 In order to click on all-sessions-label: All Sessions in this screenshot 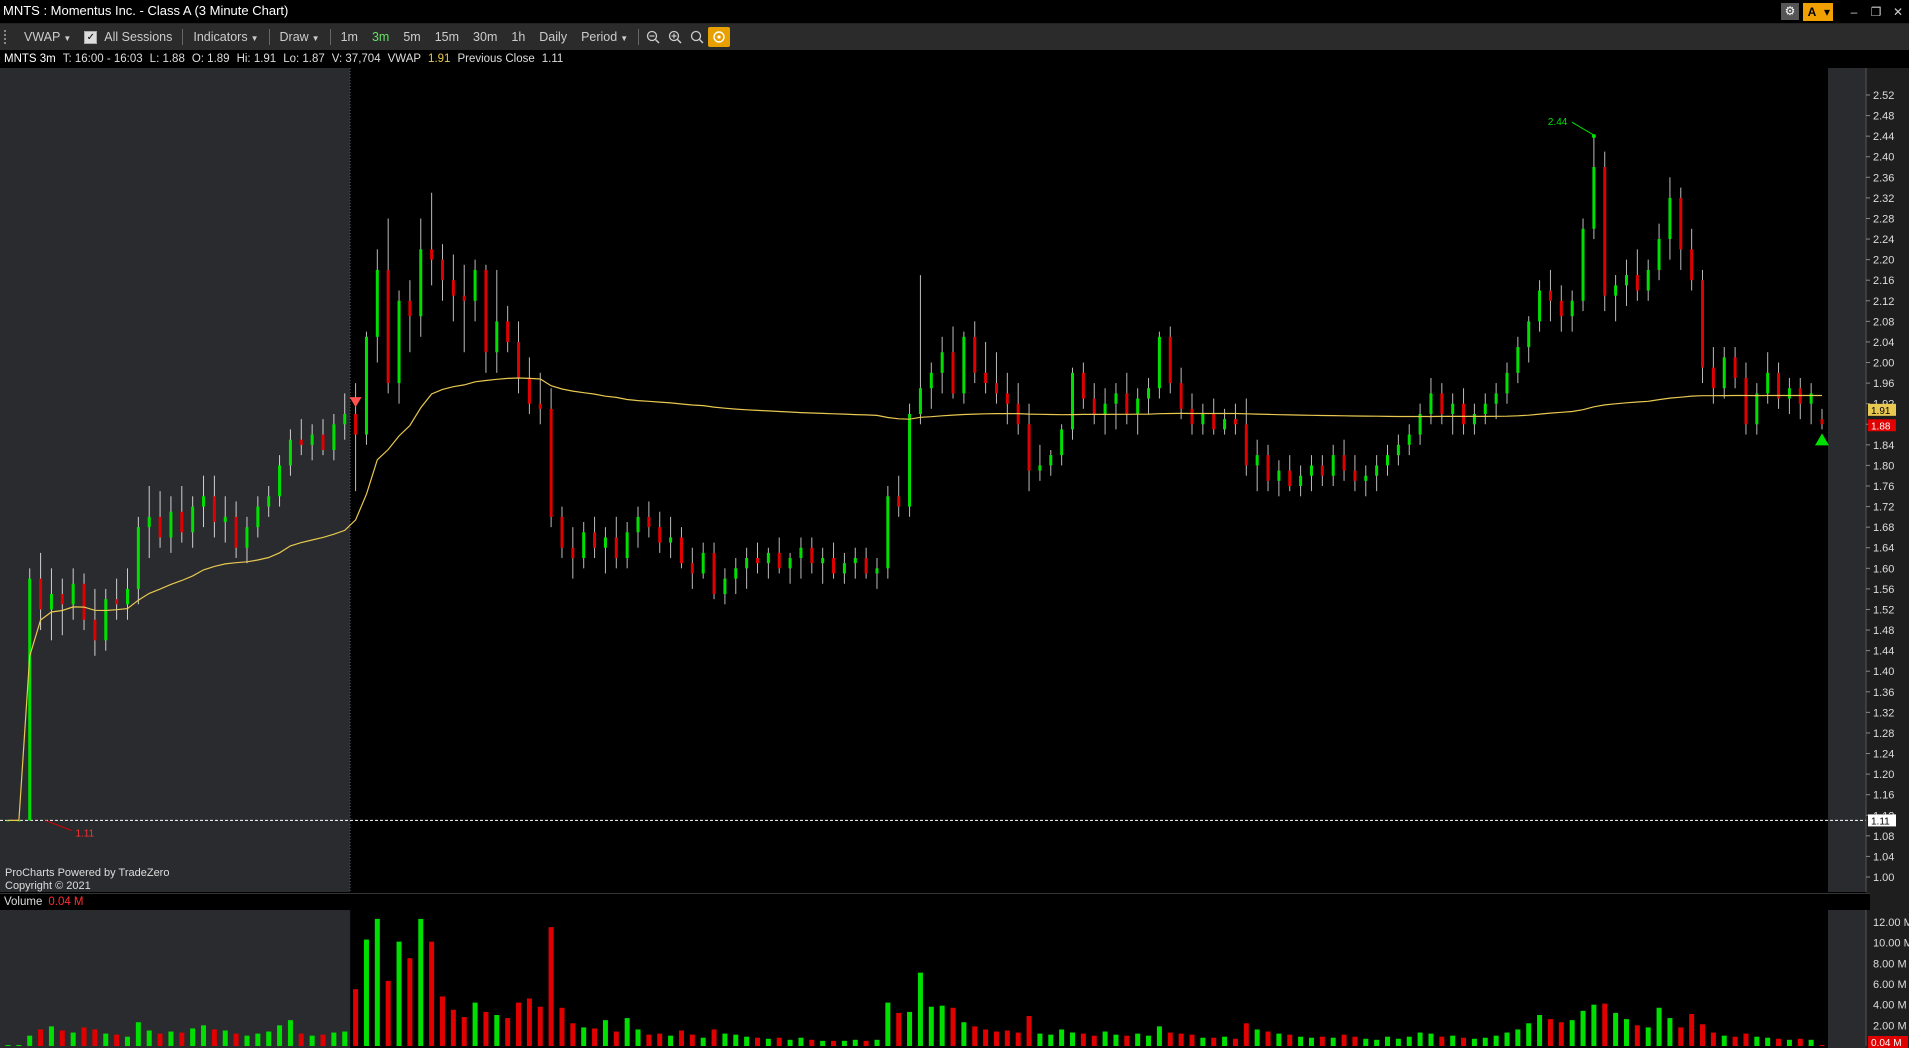, I will do `click(138, 37)`.